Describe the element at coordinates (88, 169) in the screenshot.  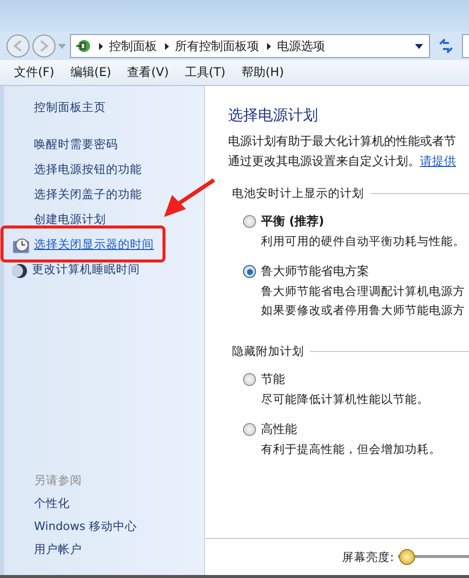
I see `sidebar-link: 选择电源按钮的功能` at that location.